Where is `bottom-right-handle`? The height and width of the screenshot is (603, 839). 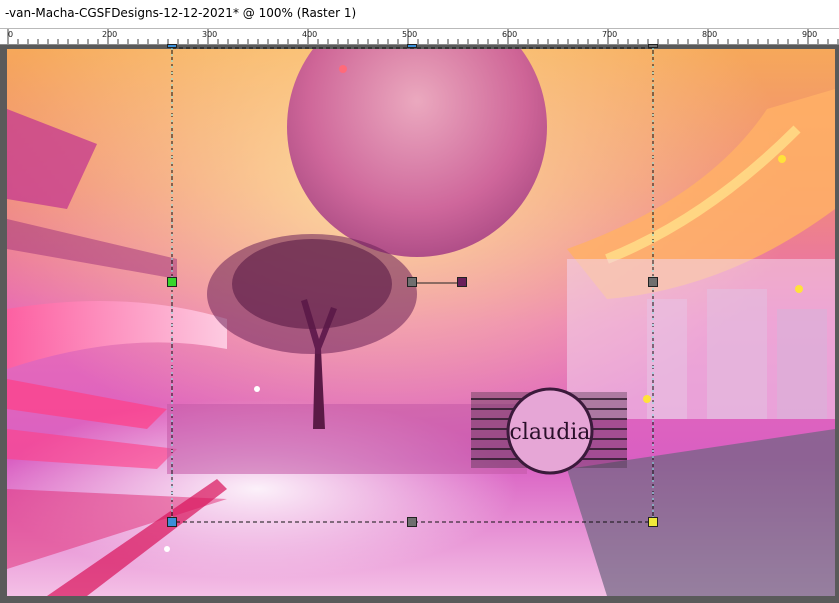 bottom-right-handle is located at coordinates (653, 522).